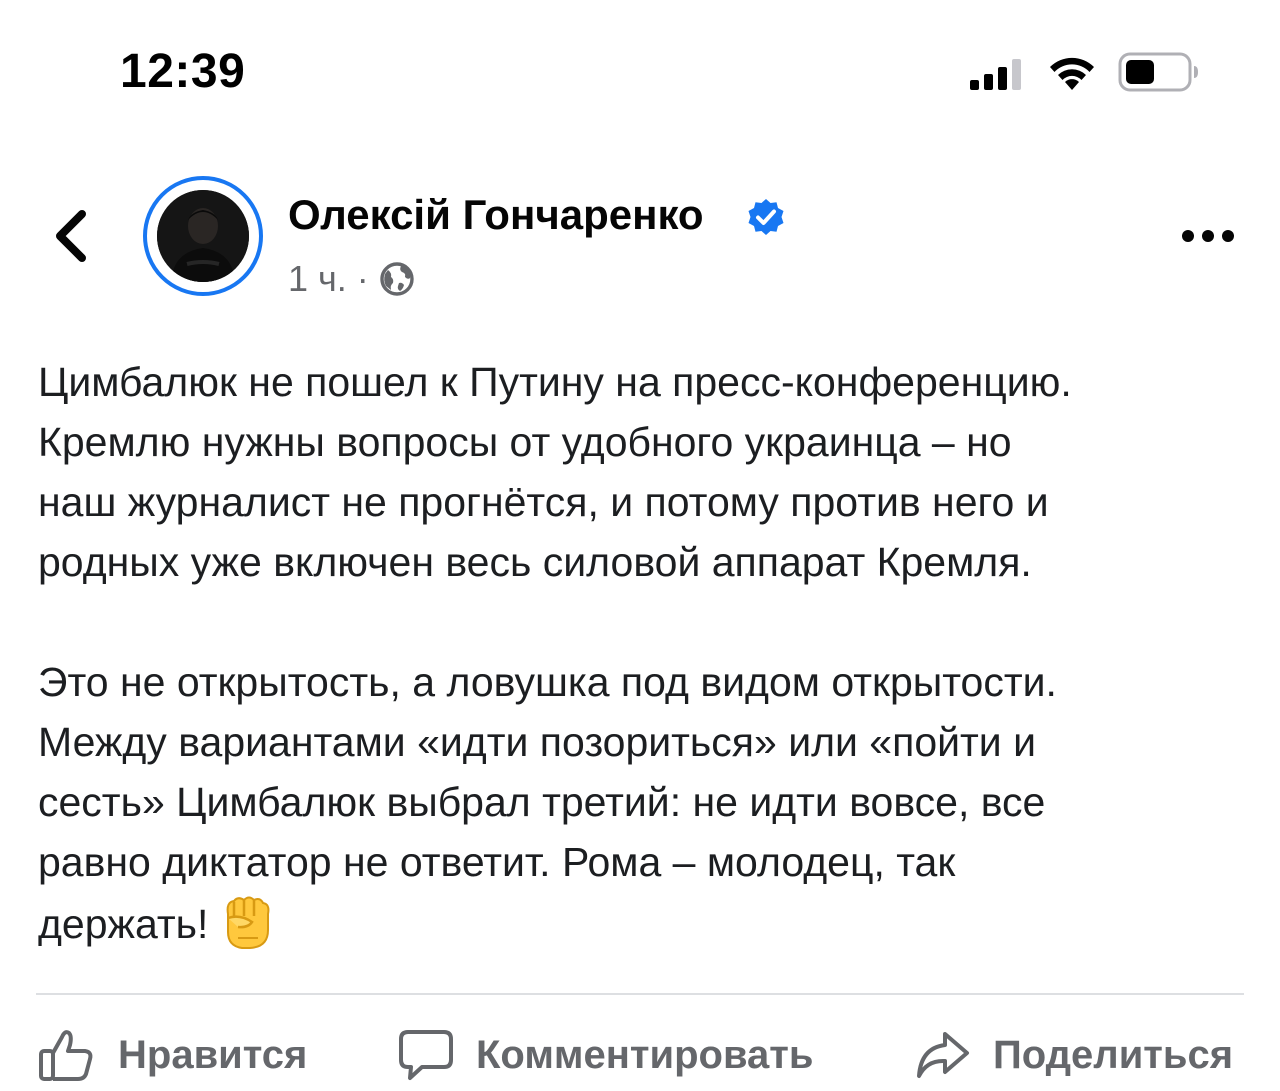 Image resolution: width=1280 pixels, height=1091 pixels. I want to click on more-dots-icon, so click(1208, 236).